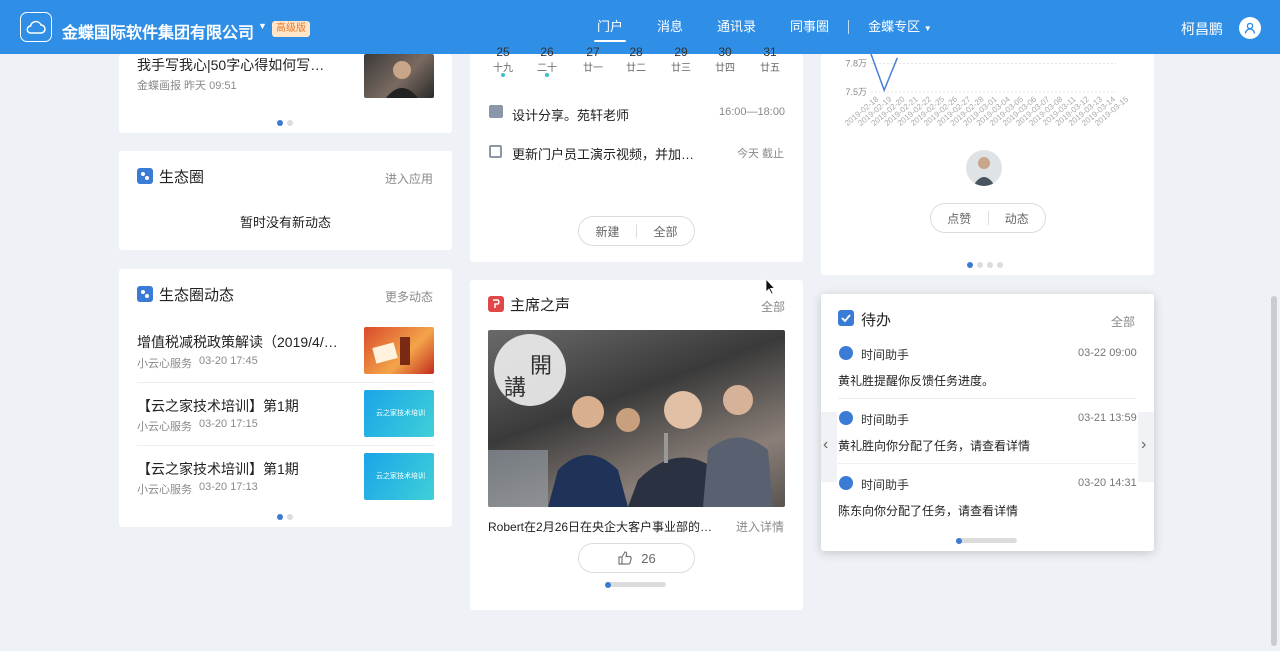 Image resolution: width=1280 pixels, height=651 pixels. I want to click on chairman-icon, so click(496, 304).